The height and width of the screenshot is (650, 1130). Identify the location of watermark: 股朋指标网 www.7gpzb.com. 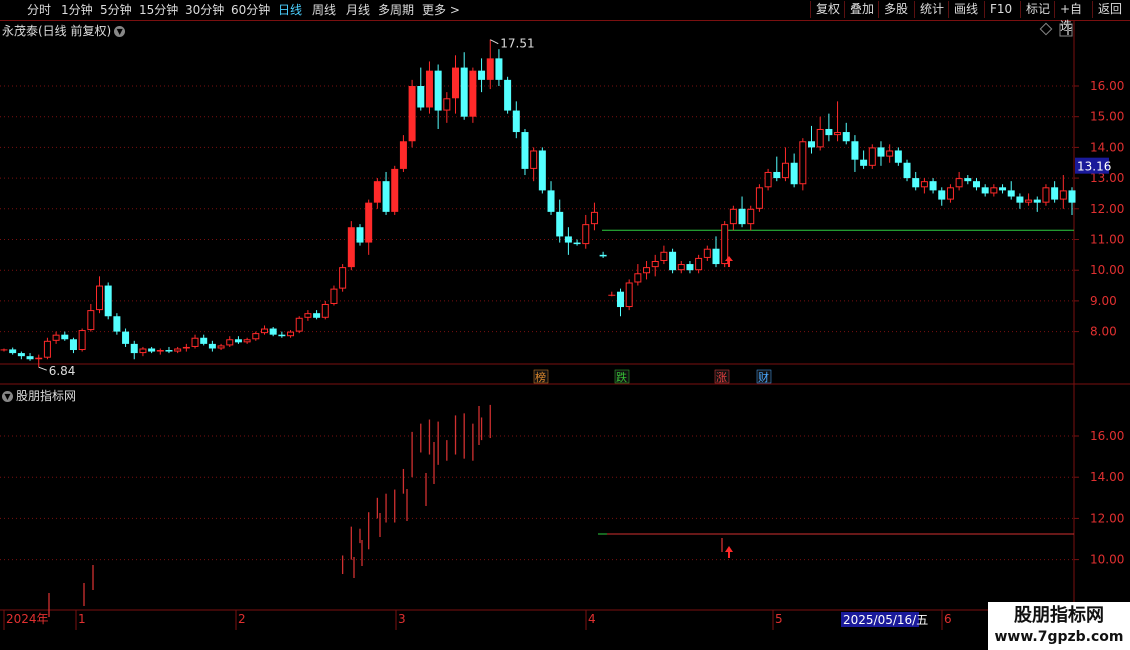
(1059, 626).